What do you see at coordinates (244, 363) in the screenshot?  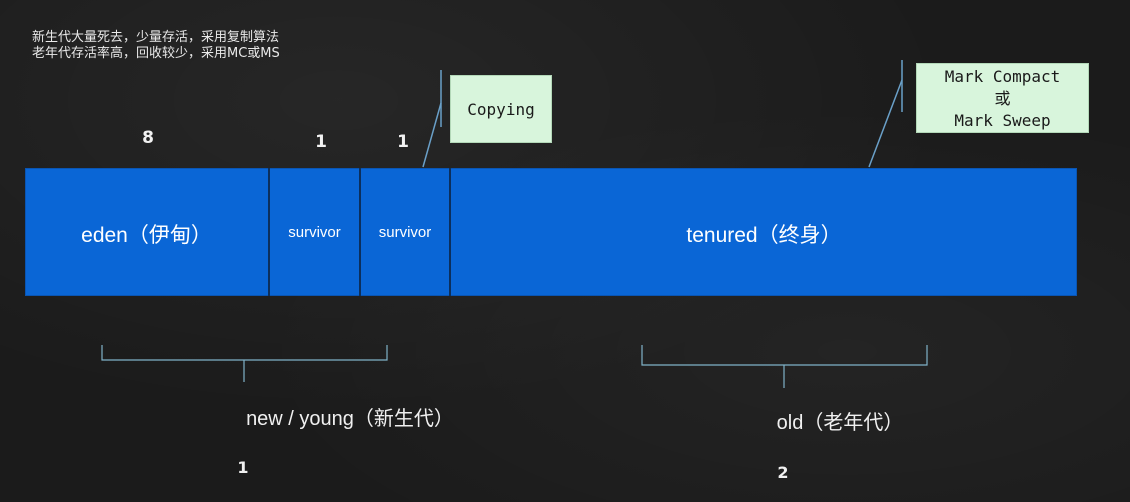 I see `young-brace` at bounding box center [244, 363].